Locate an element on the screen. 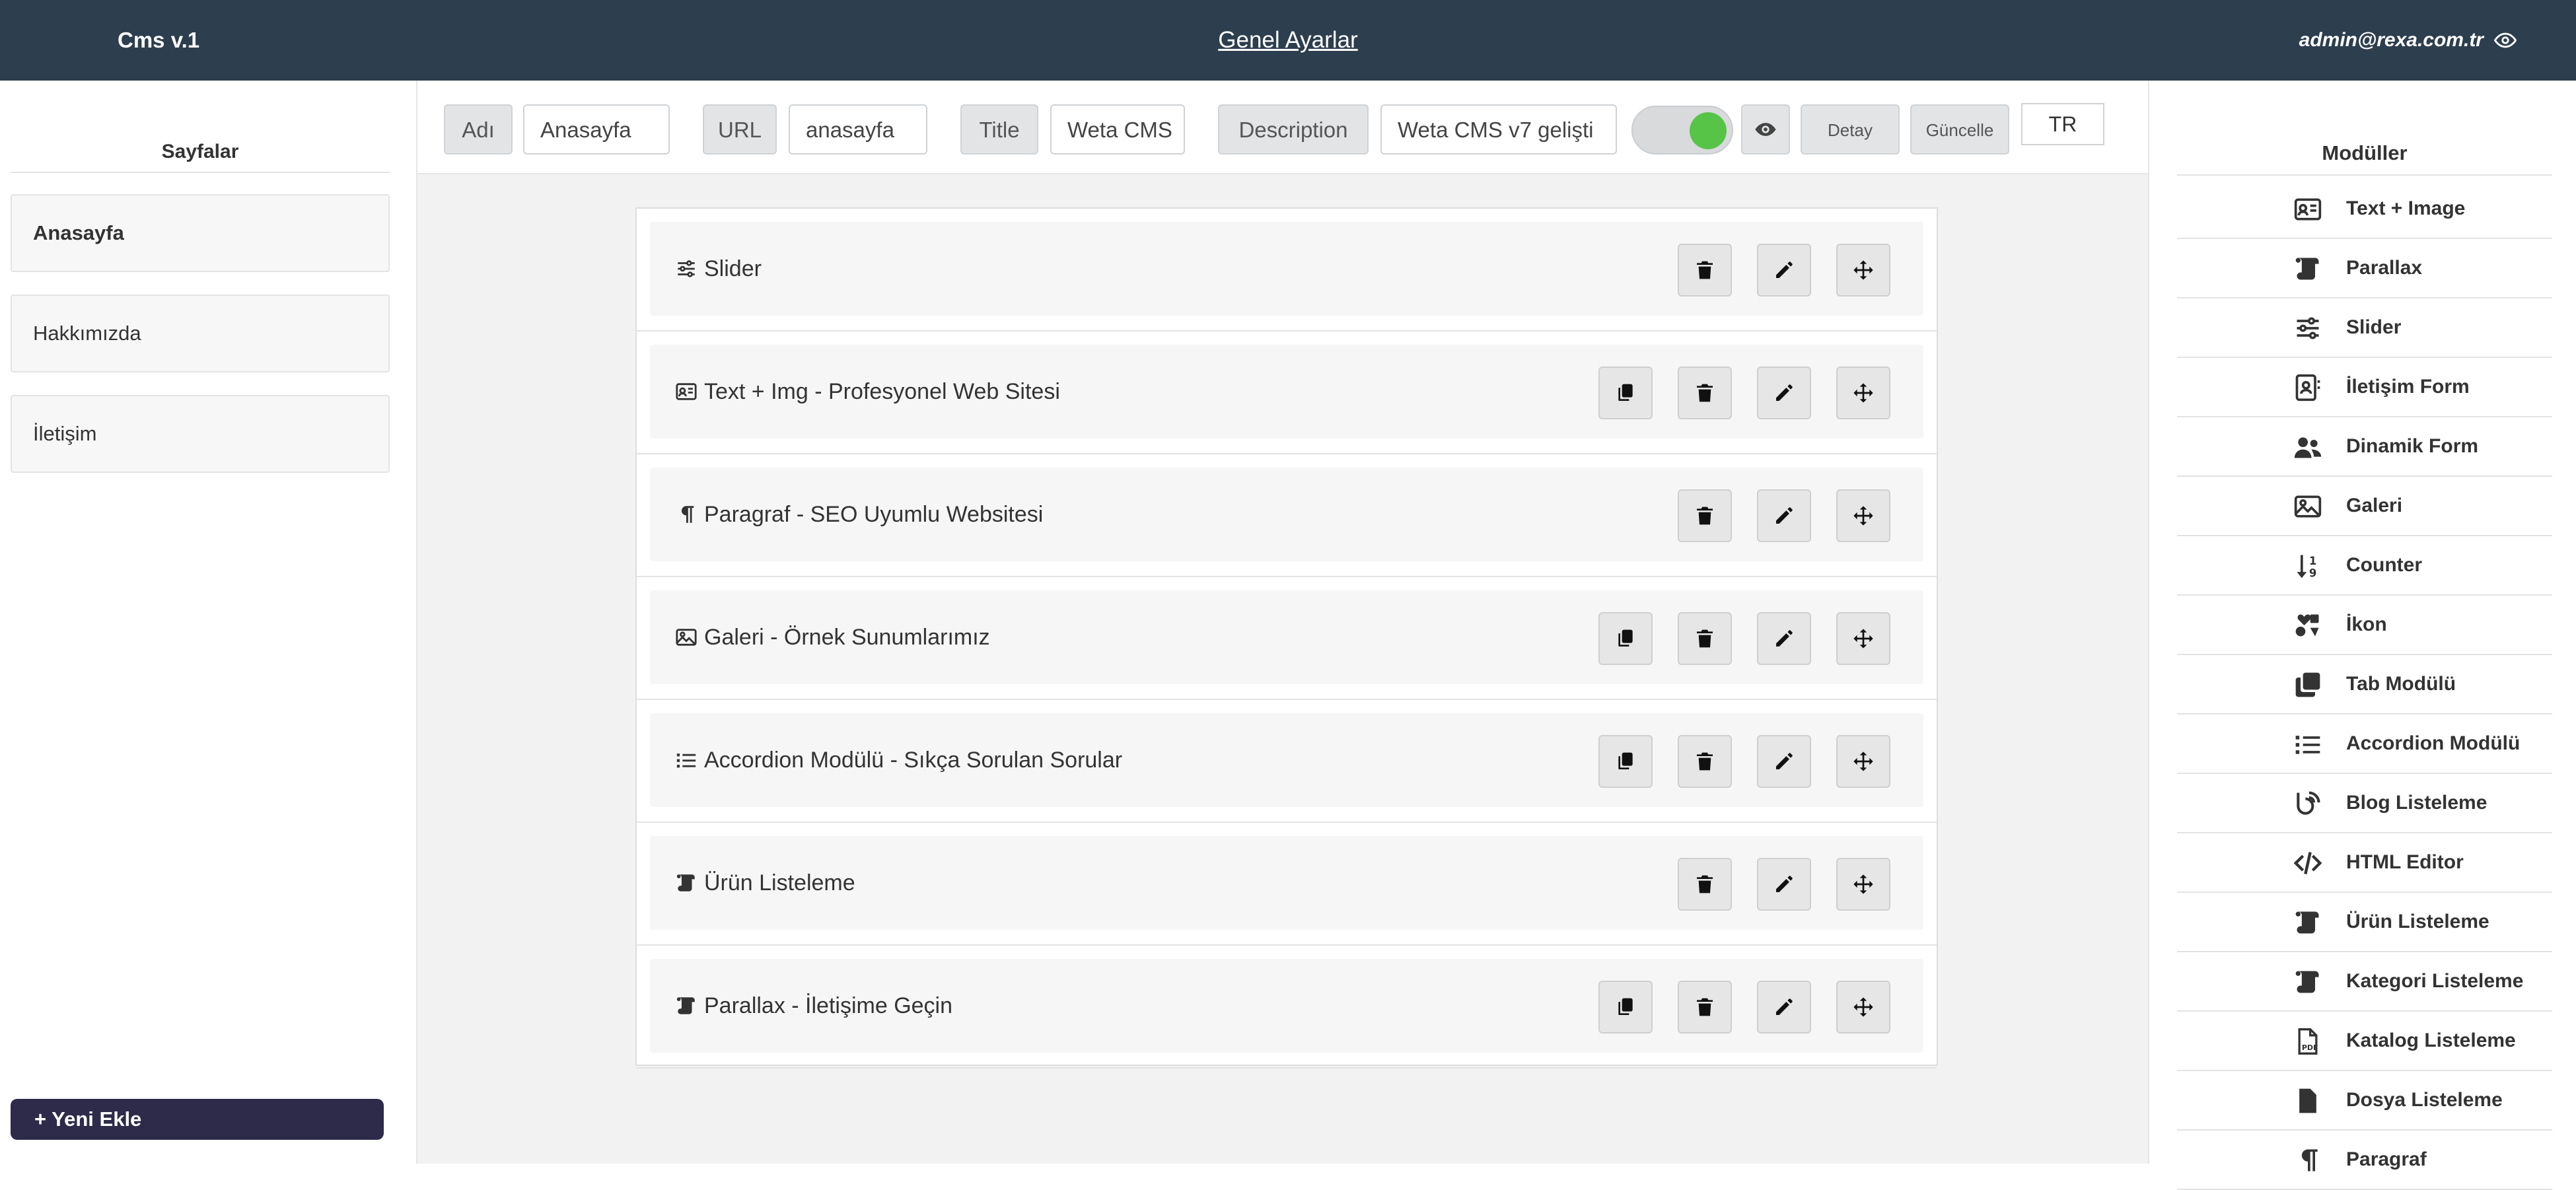  pages-title: Sayfalar is located at coordinates (201, 152).